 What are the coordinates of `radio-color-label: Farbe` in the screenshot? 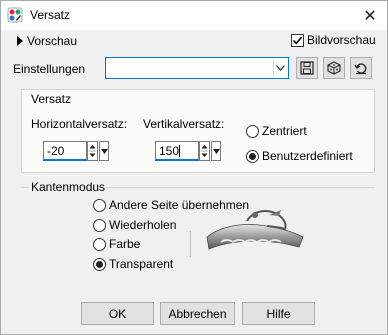 It's located at (125, 244).